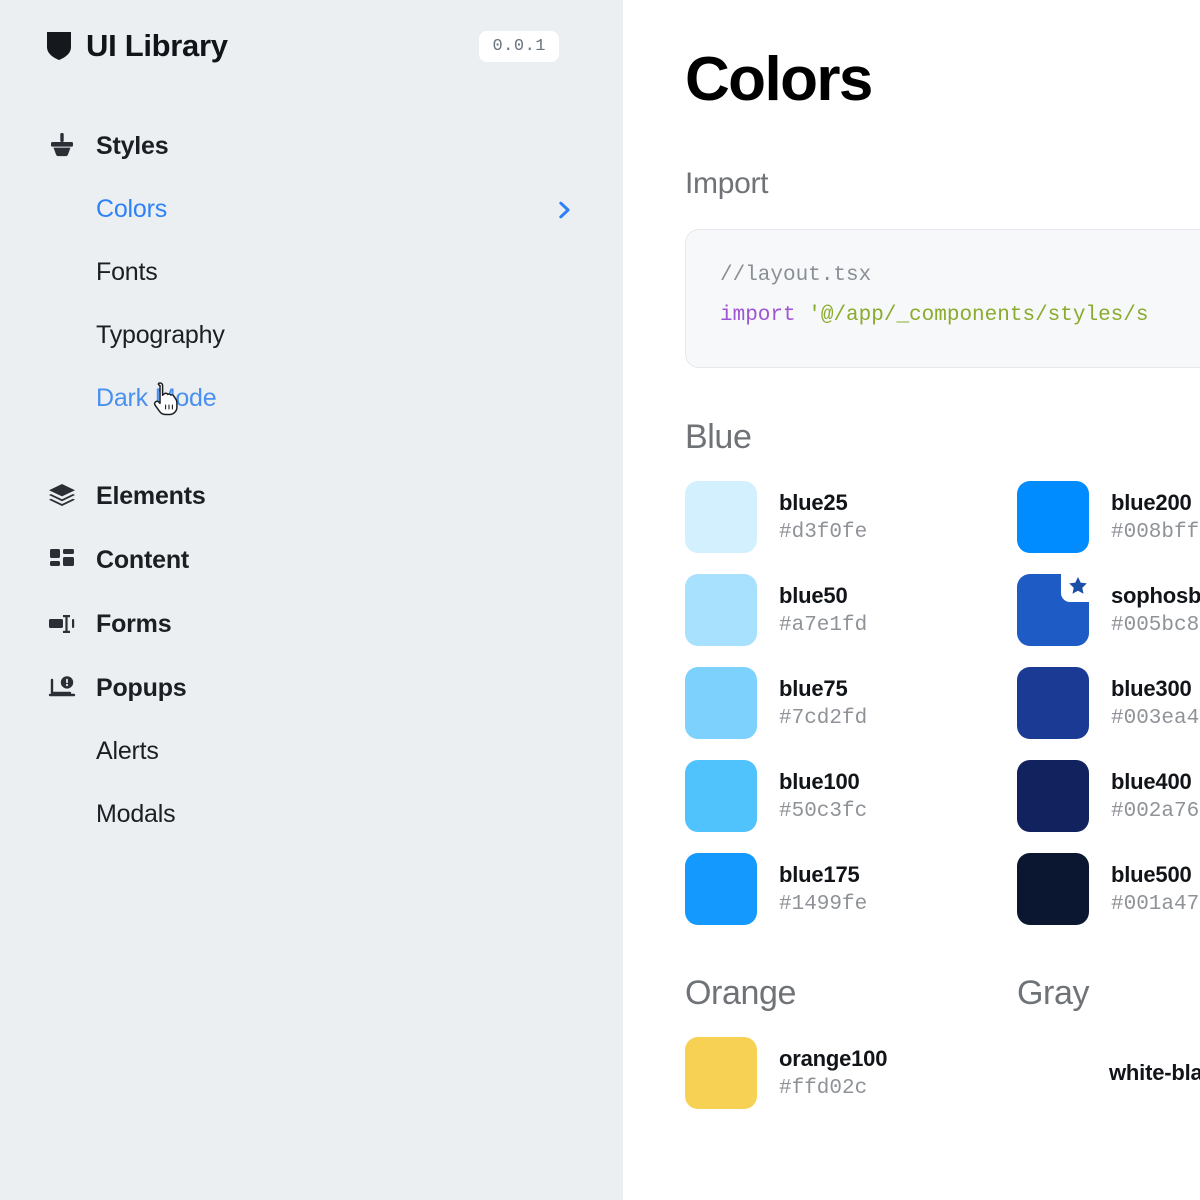 Image resolution: width=1200 pixels, height=1200 pixels. What do you see at coordinates (160, 335) in the screenshot?
I see `sidebar-subitem-label: Typography` at bounding box center [160, 335].